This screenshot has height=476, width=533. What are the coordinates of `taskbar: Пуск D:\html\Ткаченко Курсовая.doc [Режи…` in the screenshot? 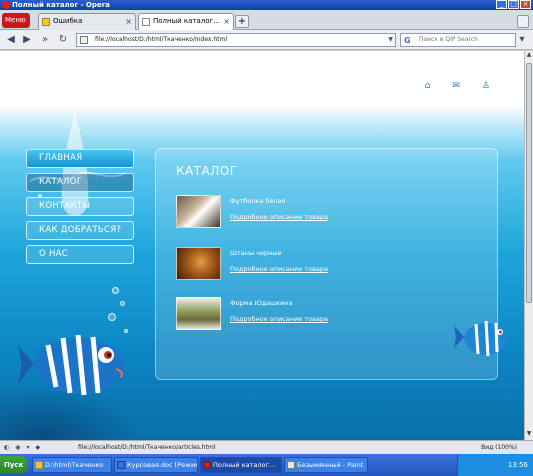 It's located at (266, 465).